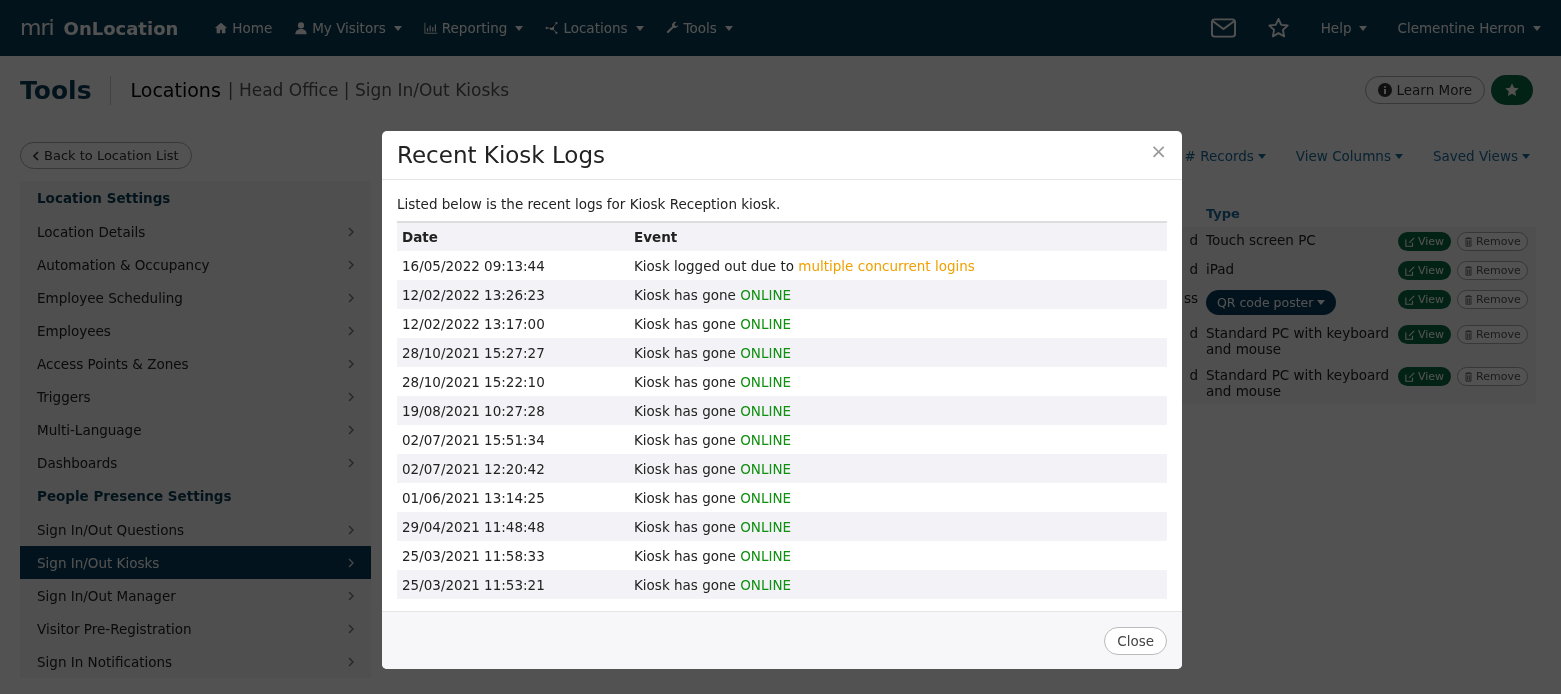  I want to click on sidebar-item: Sign In Notifications, so click(195, 661).